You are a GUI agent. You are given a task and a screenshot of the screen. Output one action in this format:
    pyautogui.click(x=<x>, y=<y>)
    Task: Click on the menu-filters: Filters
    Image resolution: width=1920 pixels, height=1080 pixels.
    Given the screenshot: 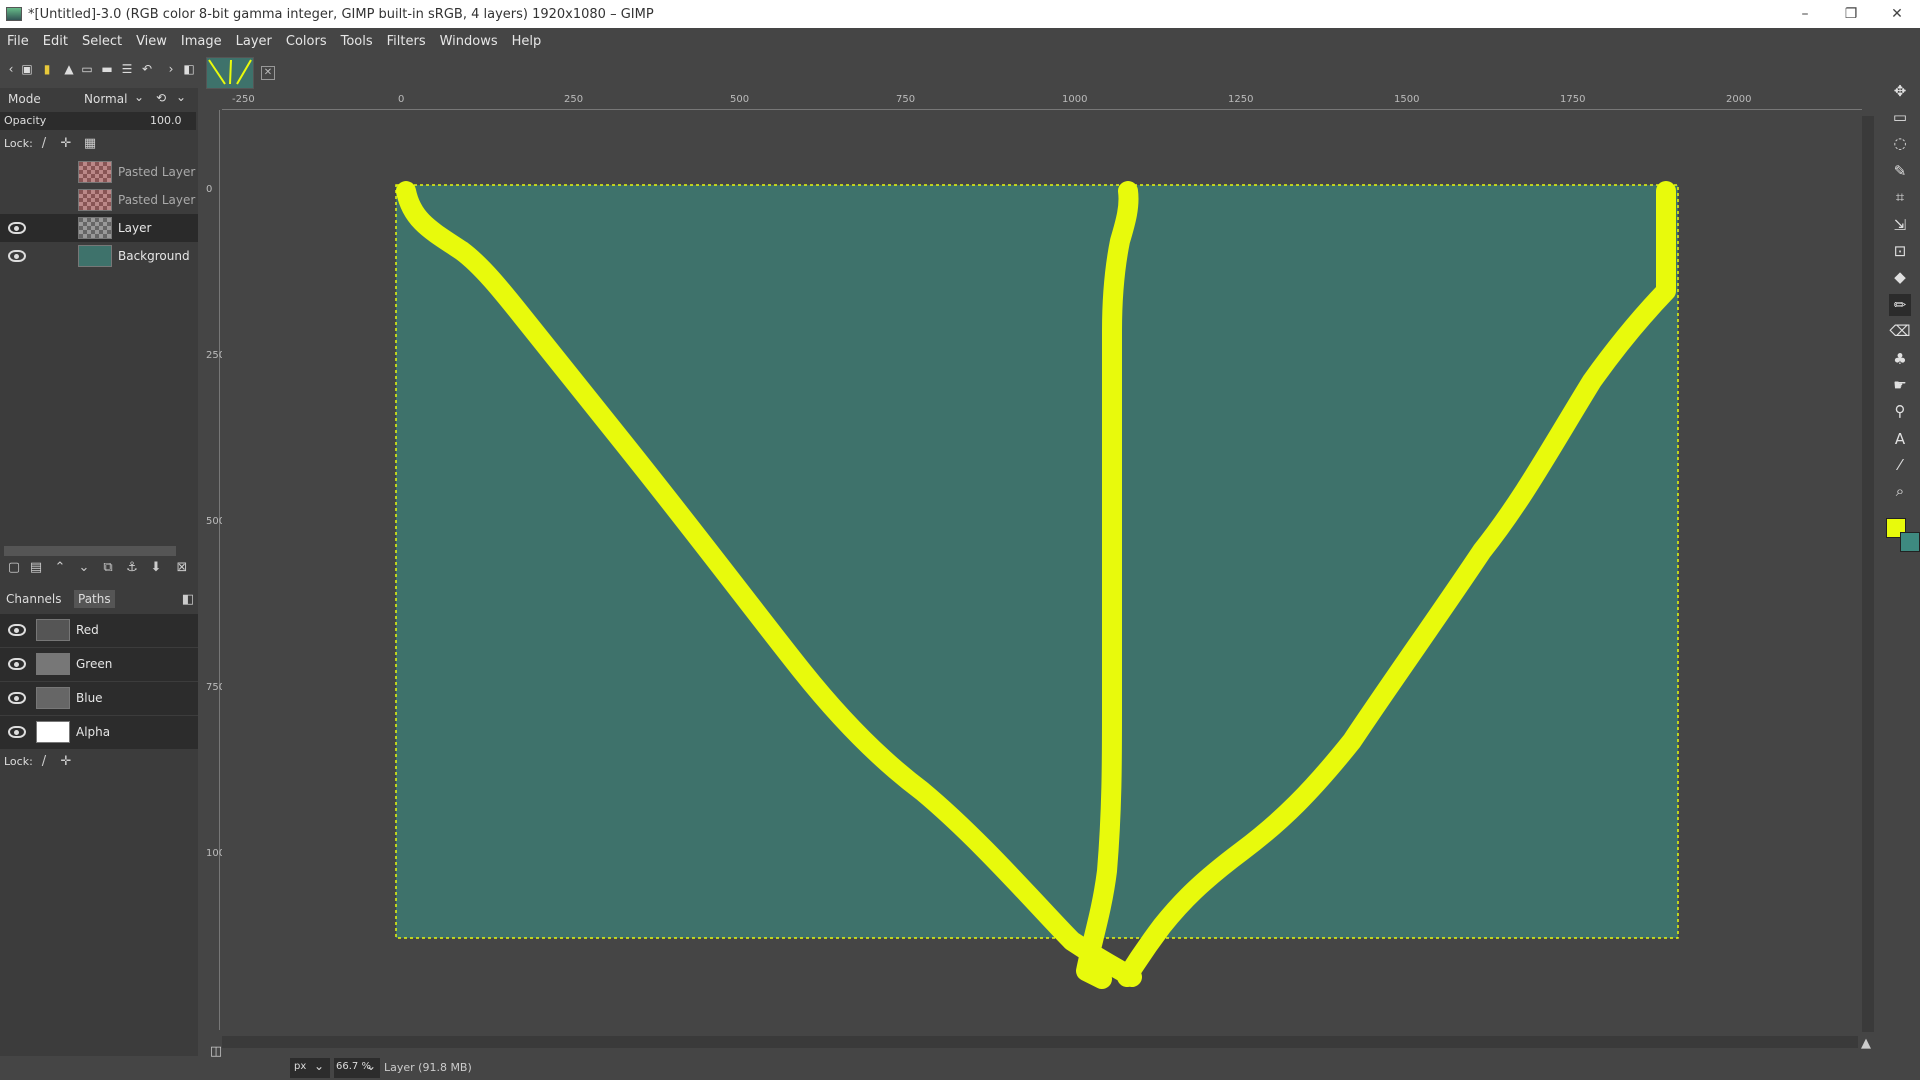 What is the action you would take?
    pyautogui.click(x=406, y=41)
    